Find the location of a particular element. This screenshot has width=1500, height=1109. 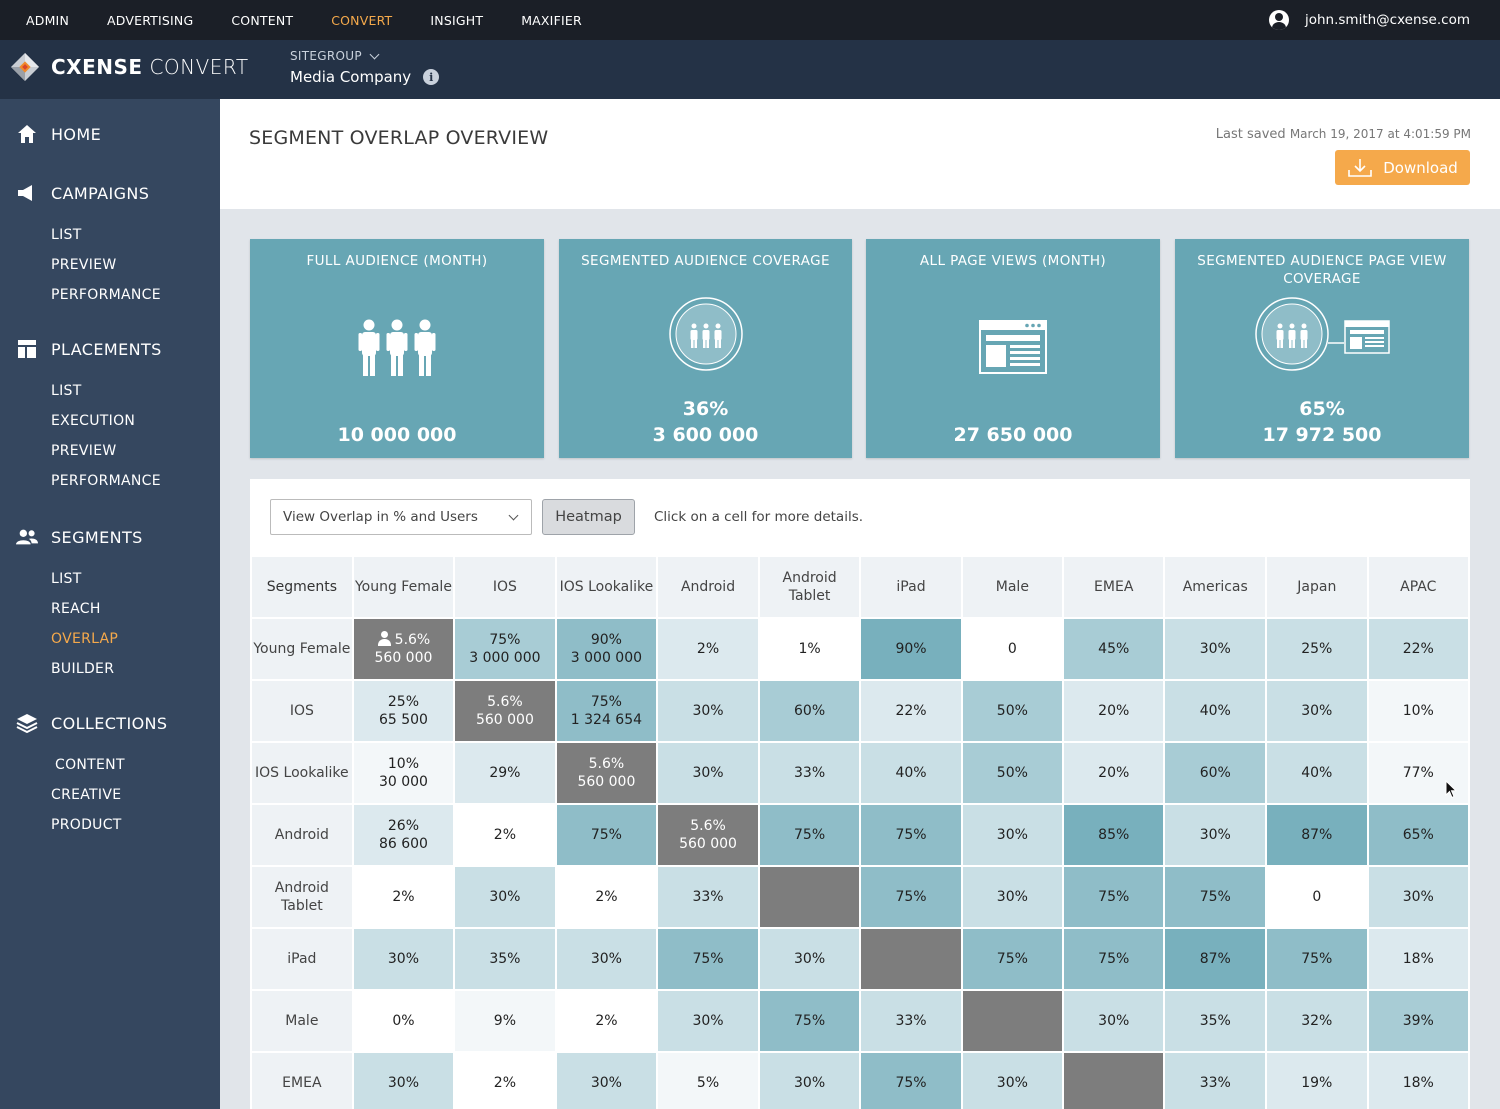

overlap-cell: 39% is located at coordinates (1418, 1021).